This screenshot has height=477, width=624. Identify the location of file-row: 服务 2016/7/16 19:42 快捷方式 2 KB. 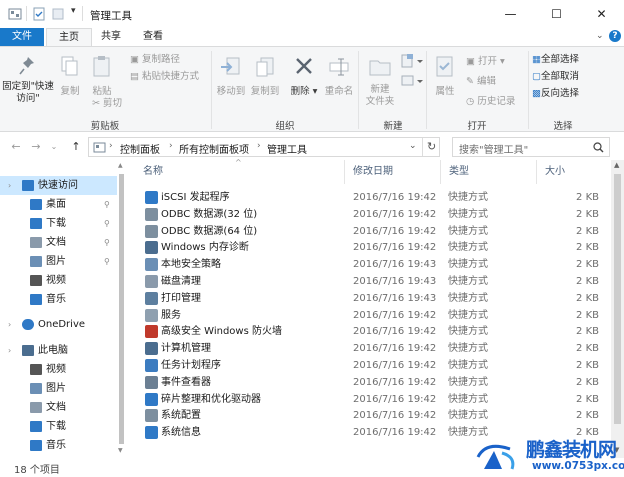
(370, 315).